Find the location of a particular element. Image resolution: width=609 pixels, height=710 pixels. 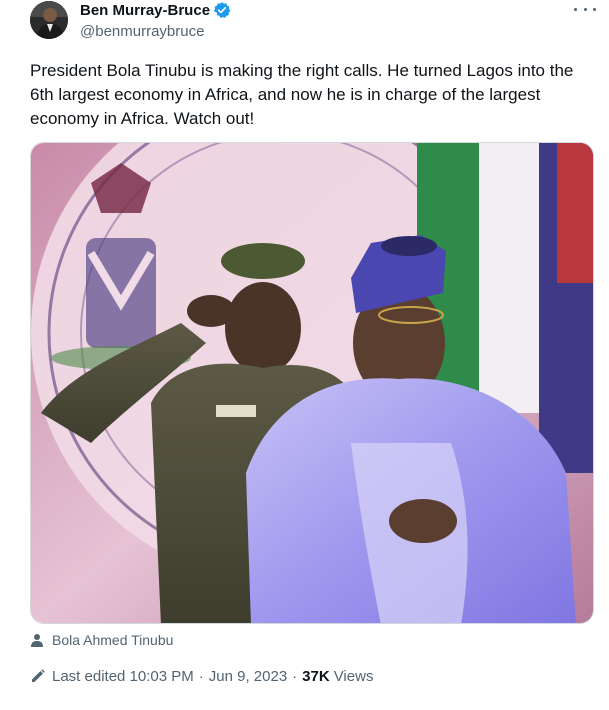

author-block: Ben Murray-Bruce @benmurraybruce is located at coordinates (155, 21).